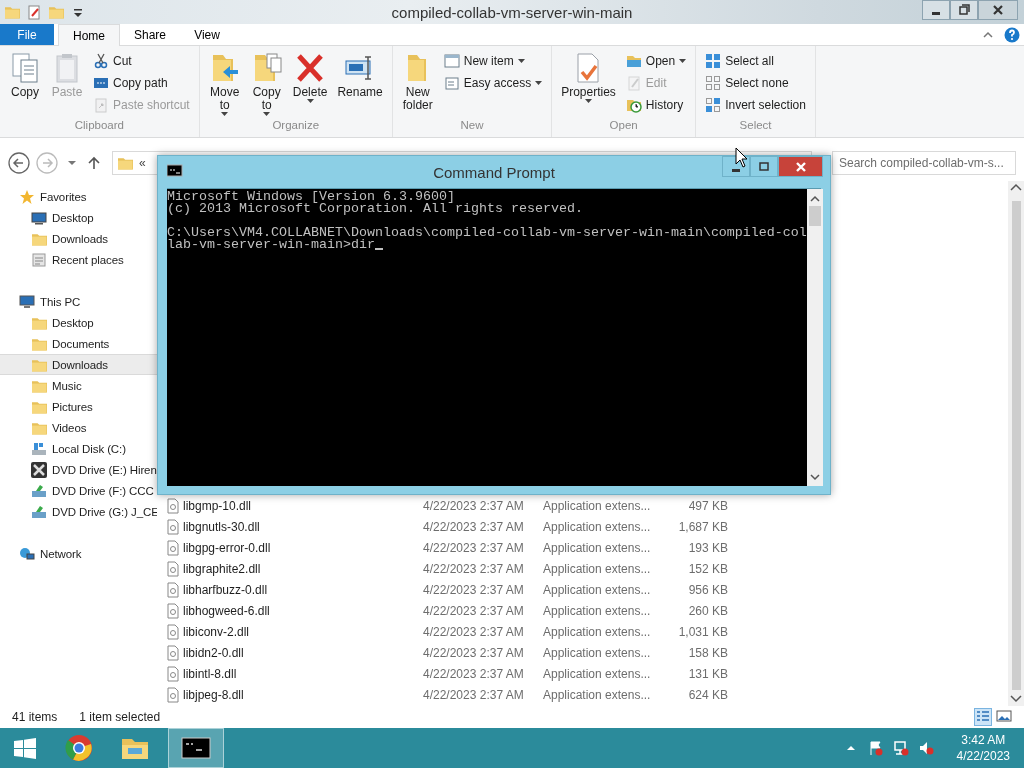  What do you see at coordinates (755, 126) in the screenshot?
I see `group-label: Select` at bounding box center [755, 126].